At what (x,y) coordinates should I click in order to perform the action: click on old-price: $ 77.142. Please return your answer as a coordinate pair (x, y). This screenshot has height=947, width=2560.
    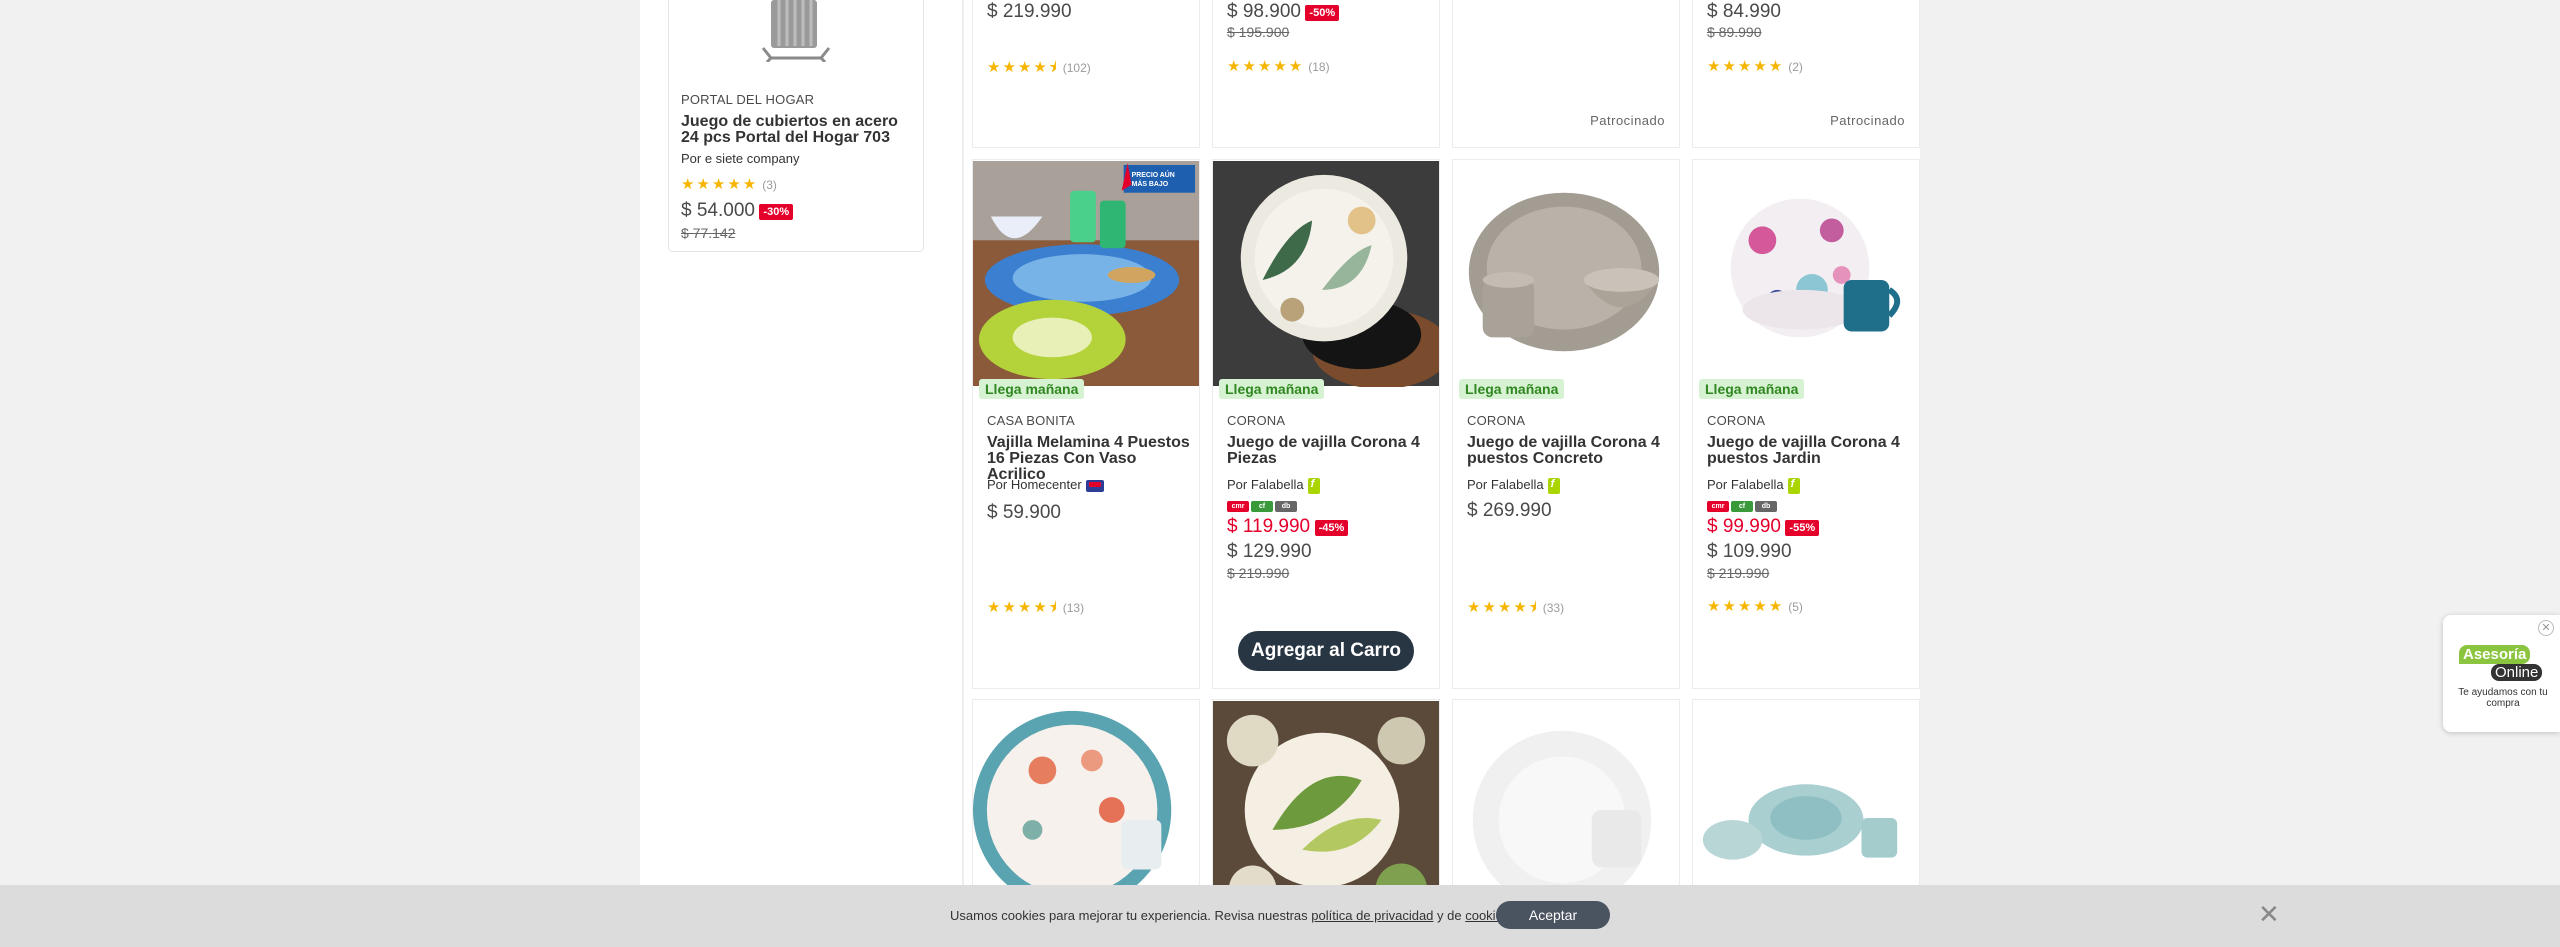
    Looking at the image, I should click on (708, 233).